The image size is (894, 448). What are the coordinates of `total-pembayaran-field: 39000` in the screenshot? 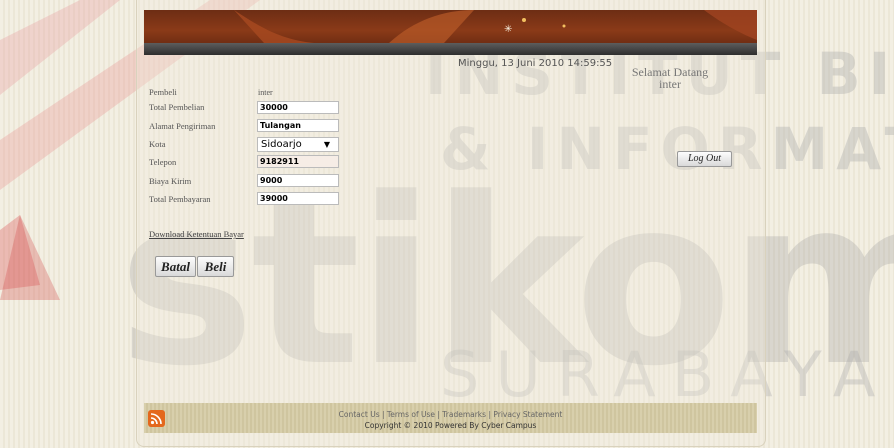 It's located at (298, 198).